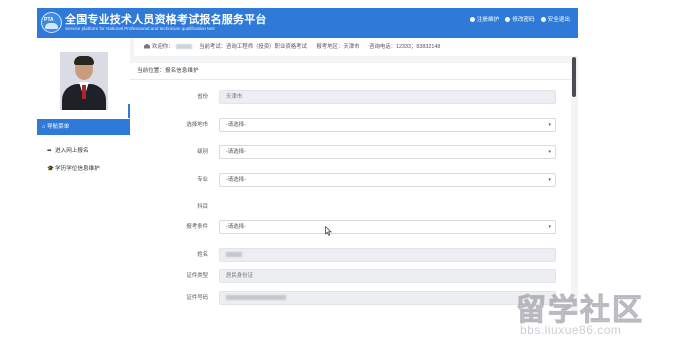 Image resolution: width=681 pixels, height=352 pixels. I want to click on level-select: -请选择- ▾, so click(387, 152).